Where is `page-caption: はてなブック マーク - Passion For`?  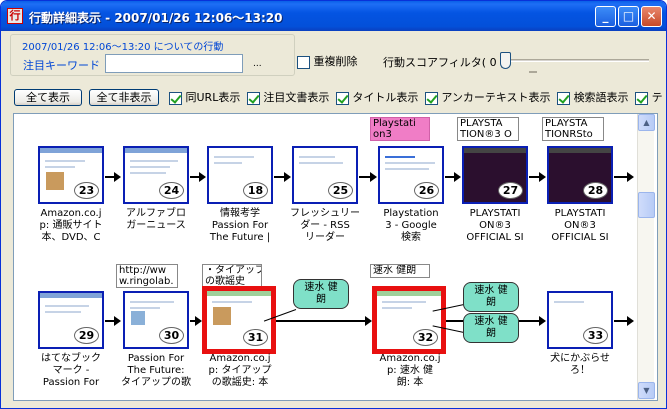
page-caption: はてなブック マーク - Passion For is located at coordinates (71, 370).